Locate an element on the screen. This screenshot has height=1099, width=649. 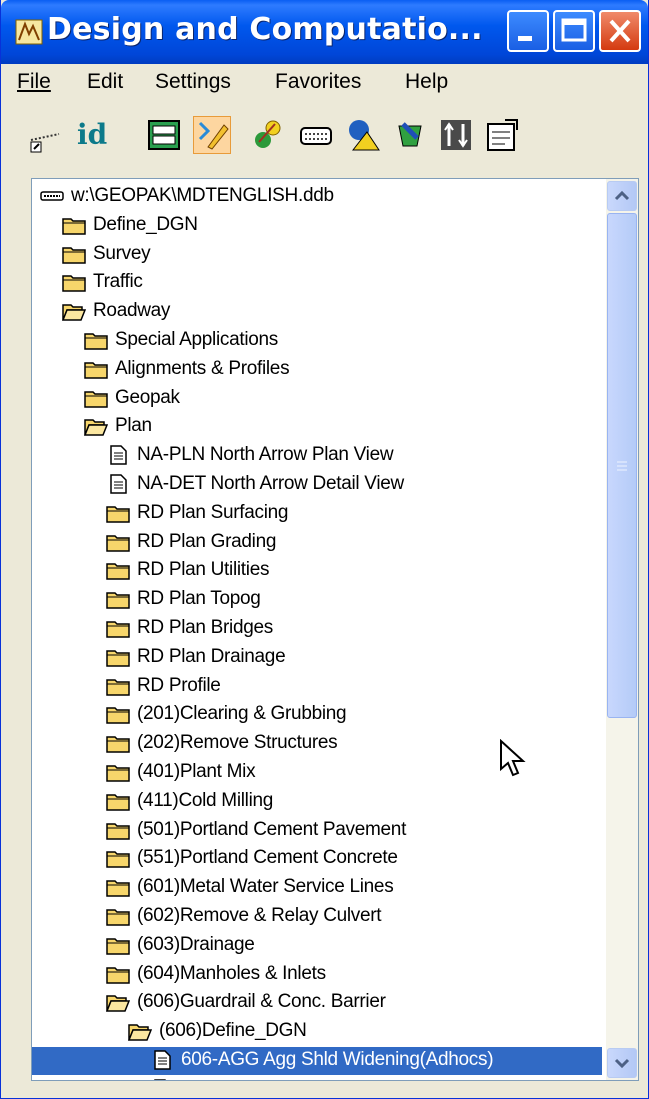
bucket-button is located at coordinates (410, 135).